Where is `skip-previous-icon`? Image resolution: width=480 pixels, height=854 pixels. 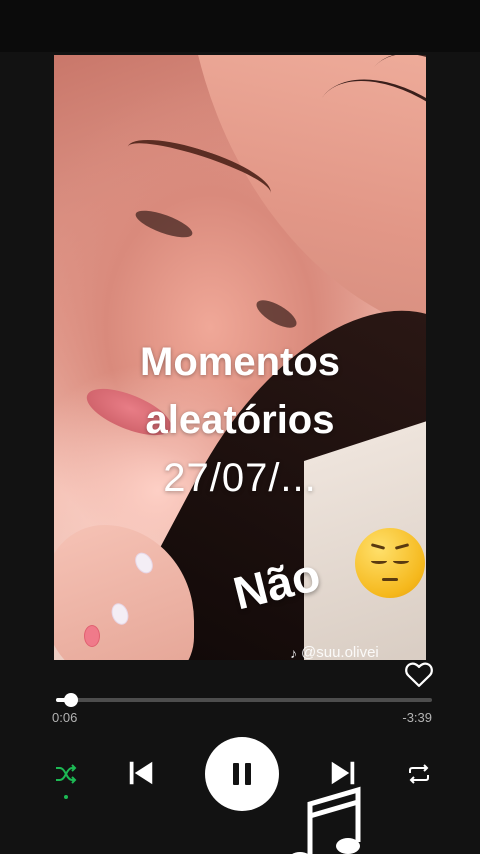
skip-previous-icon is located at coordinates (141, 773).